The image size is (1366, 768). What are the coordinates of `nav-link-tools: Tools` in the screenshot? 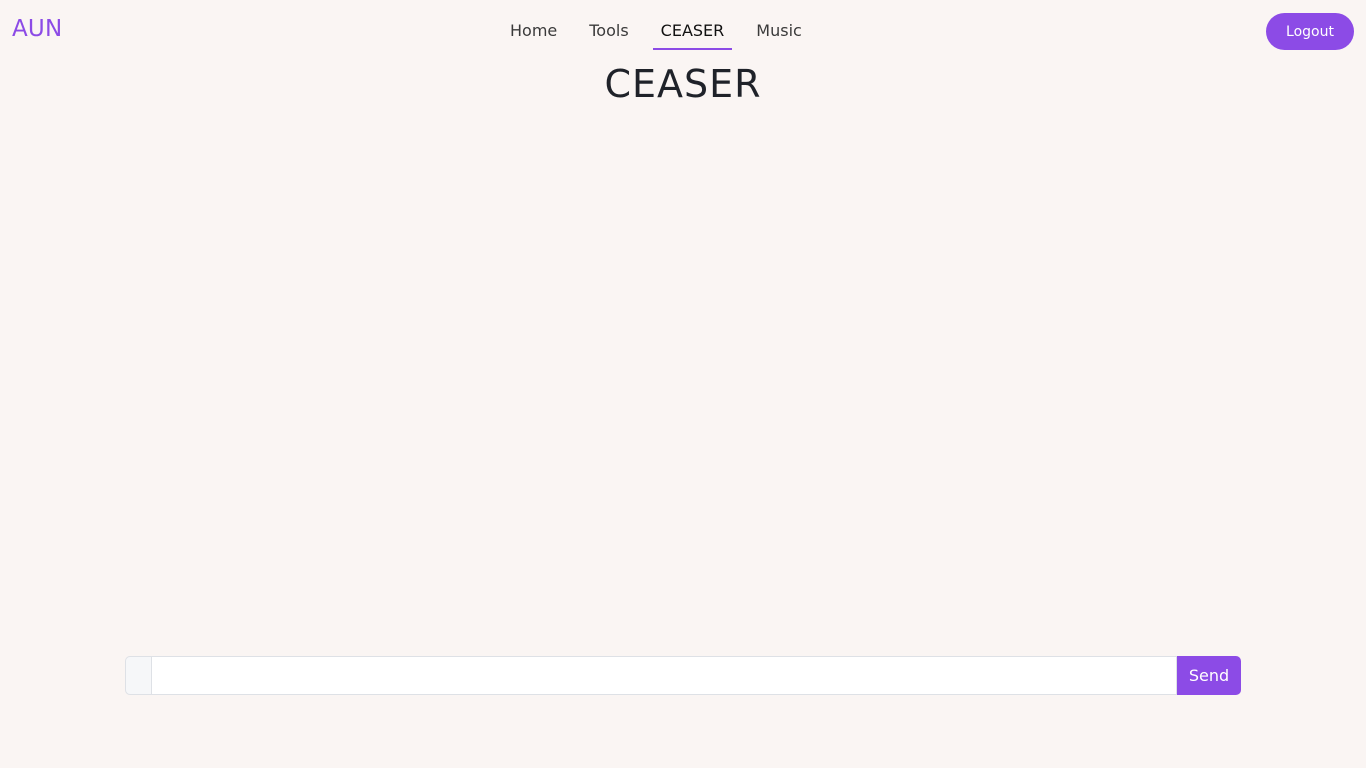 It's located at (608, 31).